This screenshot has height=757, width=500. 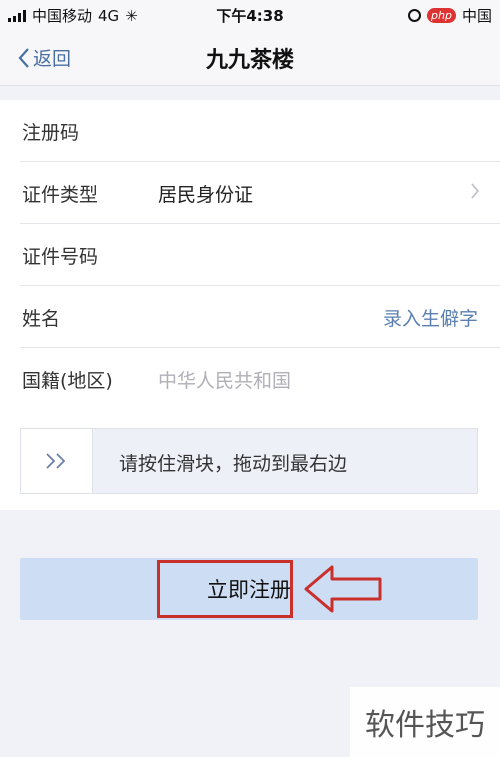 I want to click on rare-character-link: 录入生僻字, so click(x=430, y=317).